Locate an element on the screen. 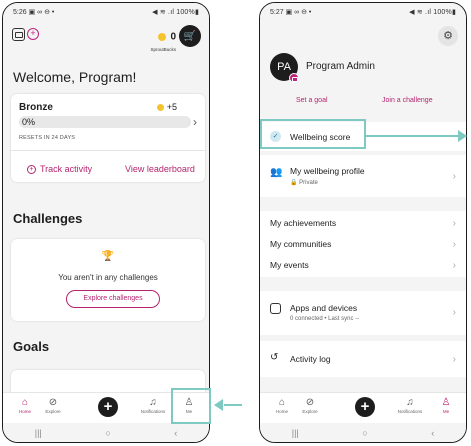 The width and height of the screenshot is (471, 446). tier-name: Bronze is located at coordinates (36, 107).